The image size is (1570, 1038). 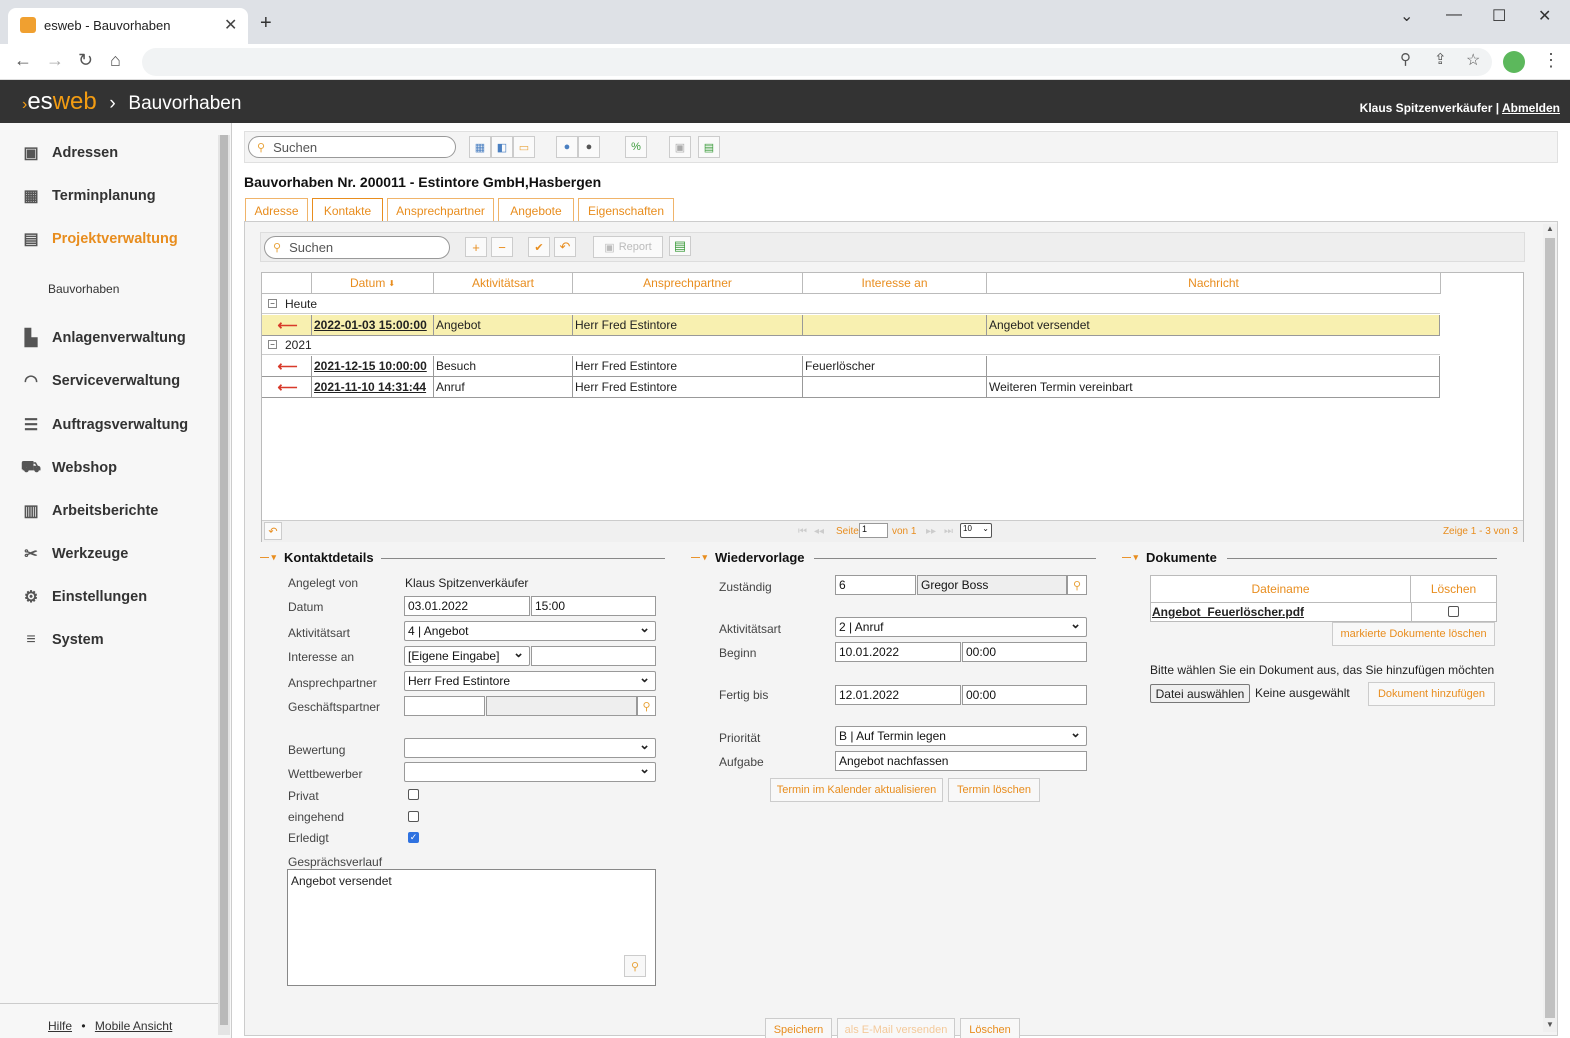 I want to click on document-delete-checkbox, so click(x=1453, y=611).